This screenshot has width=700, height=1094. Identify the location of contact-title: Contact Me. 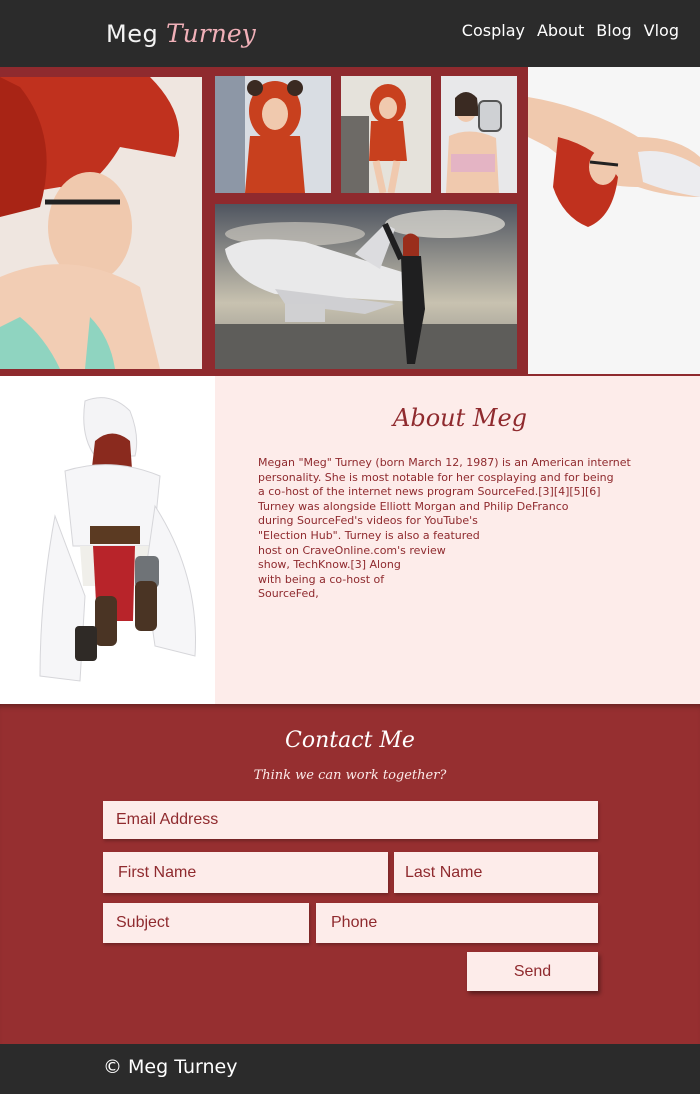
(350, 740).